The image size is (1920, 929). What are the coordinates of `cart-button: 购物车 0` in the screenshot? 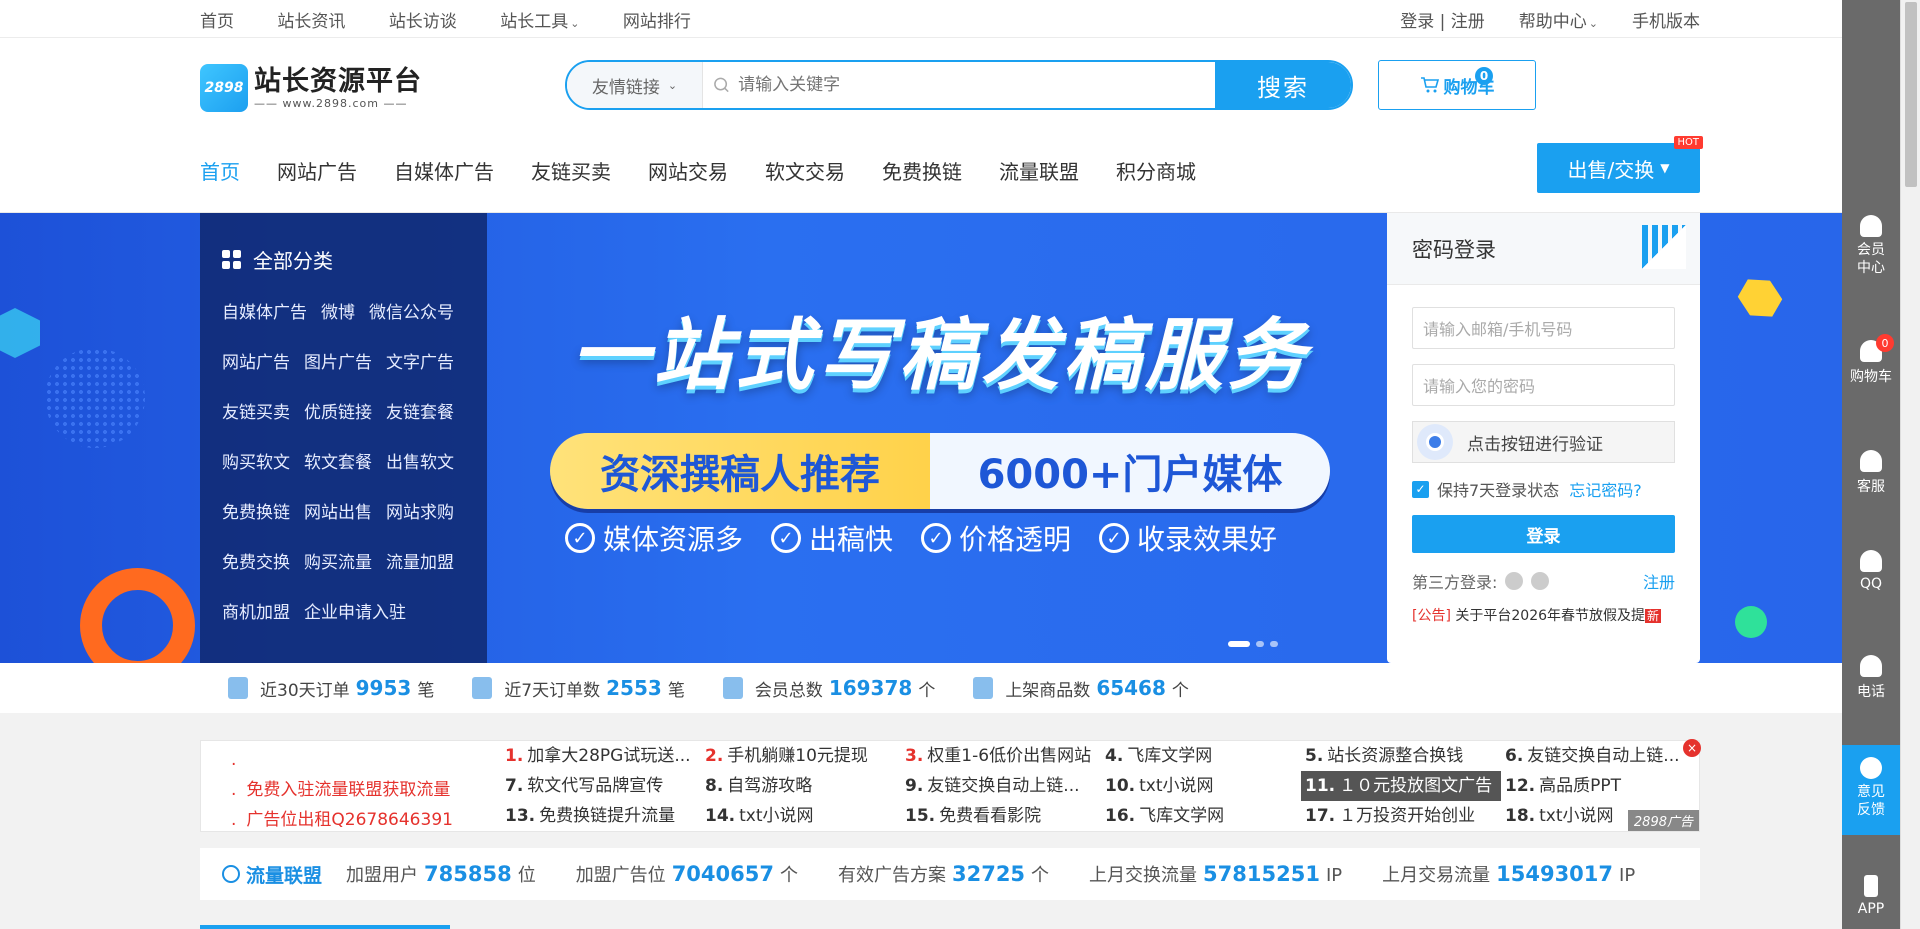 It's located at (1457, 85).